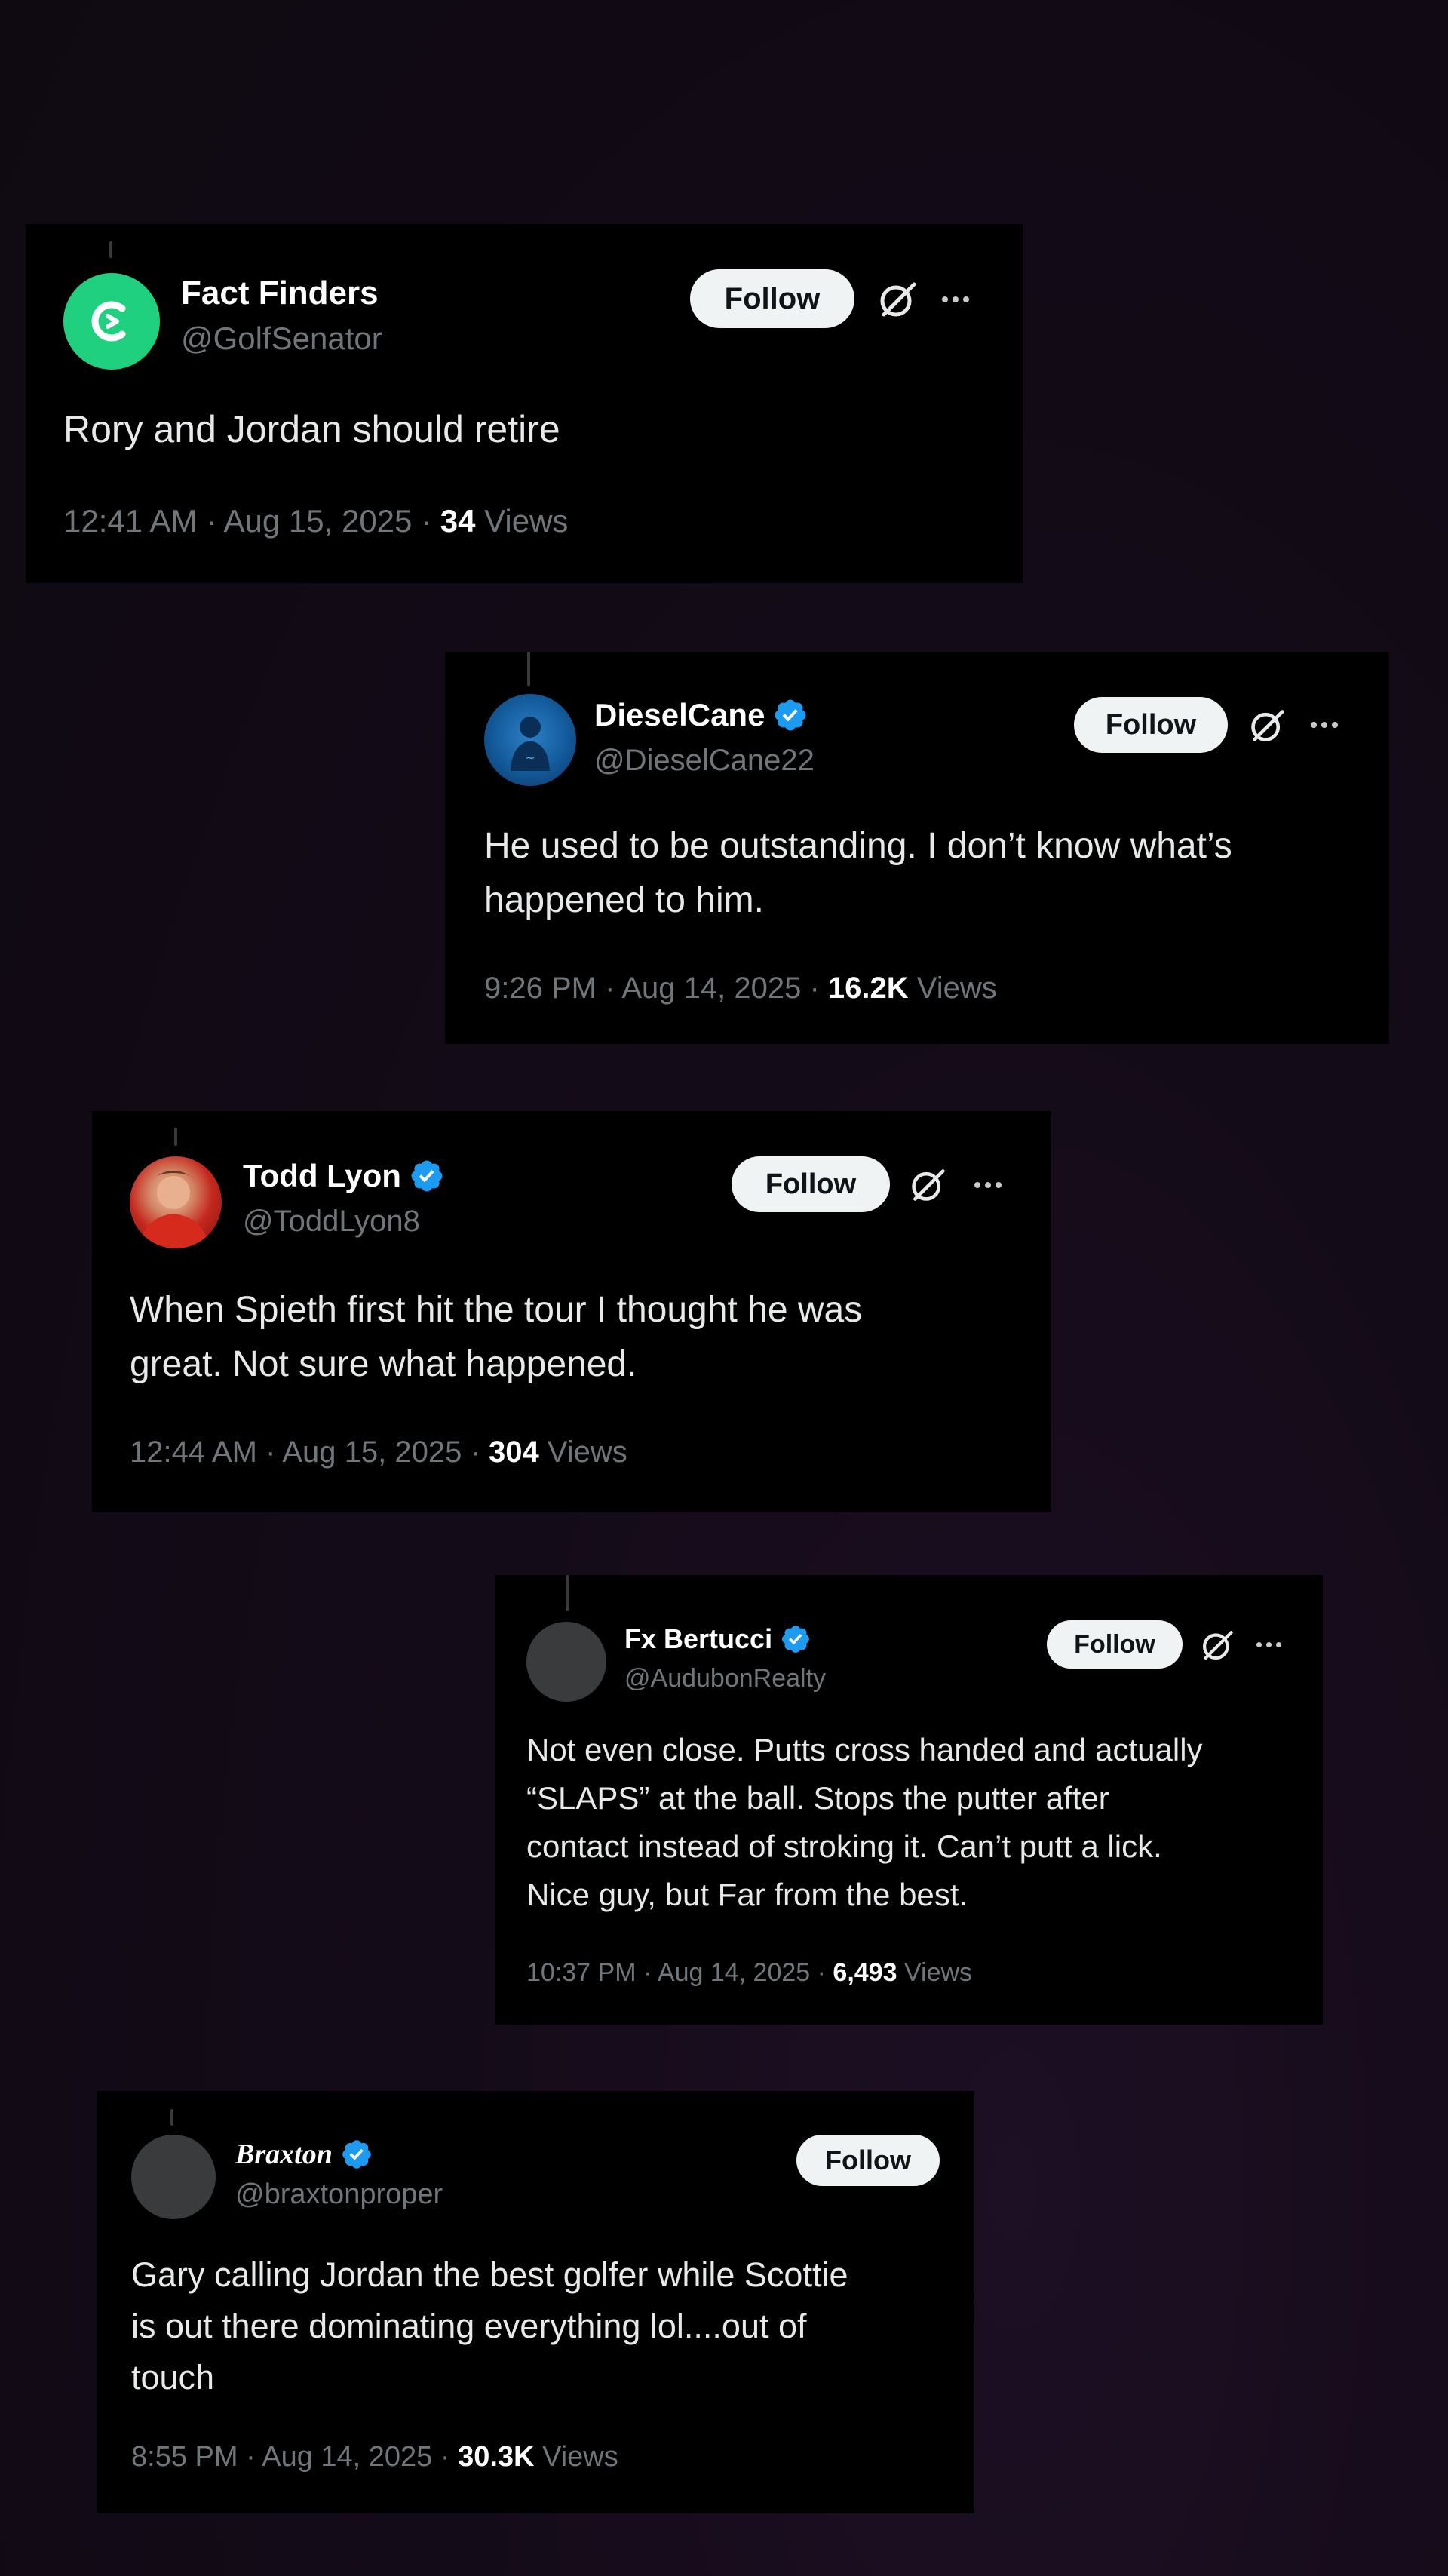 The image size is (1448, 2576). I want to click on handle: @braxtonproper, so click(339, 2194).